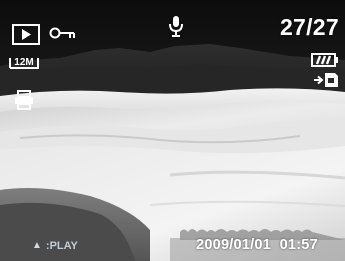 The width and height of the screenshot is (345, 261). Describe the element at coordinates (61, 246) in the screenshot. I see `play-hint-label: :PLAY` at that location.